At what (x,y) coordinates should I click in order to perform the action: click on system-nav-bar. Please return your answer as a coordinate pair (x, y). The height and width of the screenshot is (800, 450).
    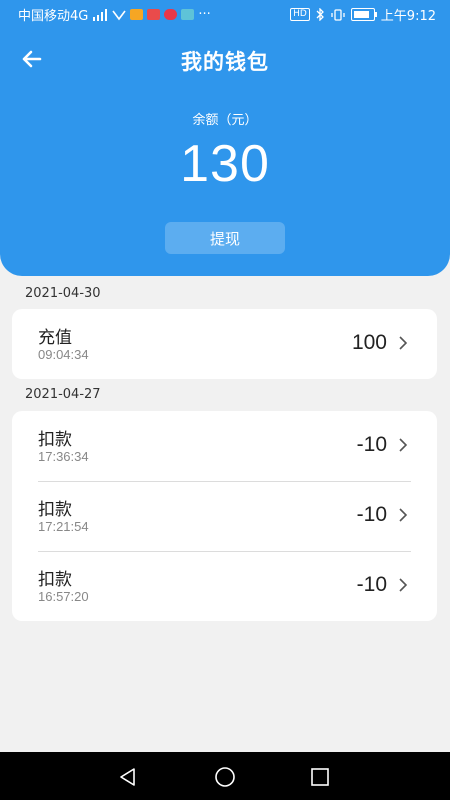
    Looking at the image, I should click on (225, 776).